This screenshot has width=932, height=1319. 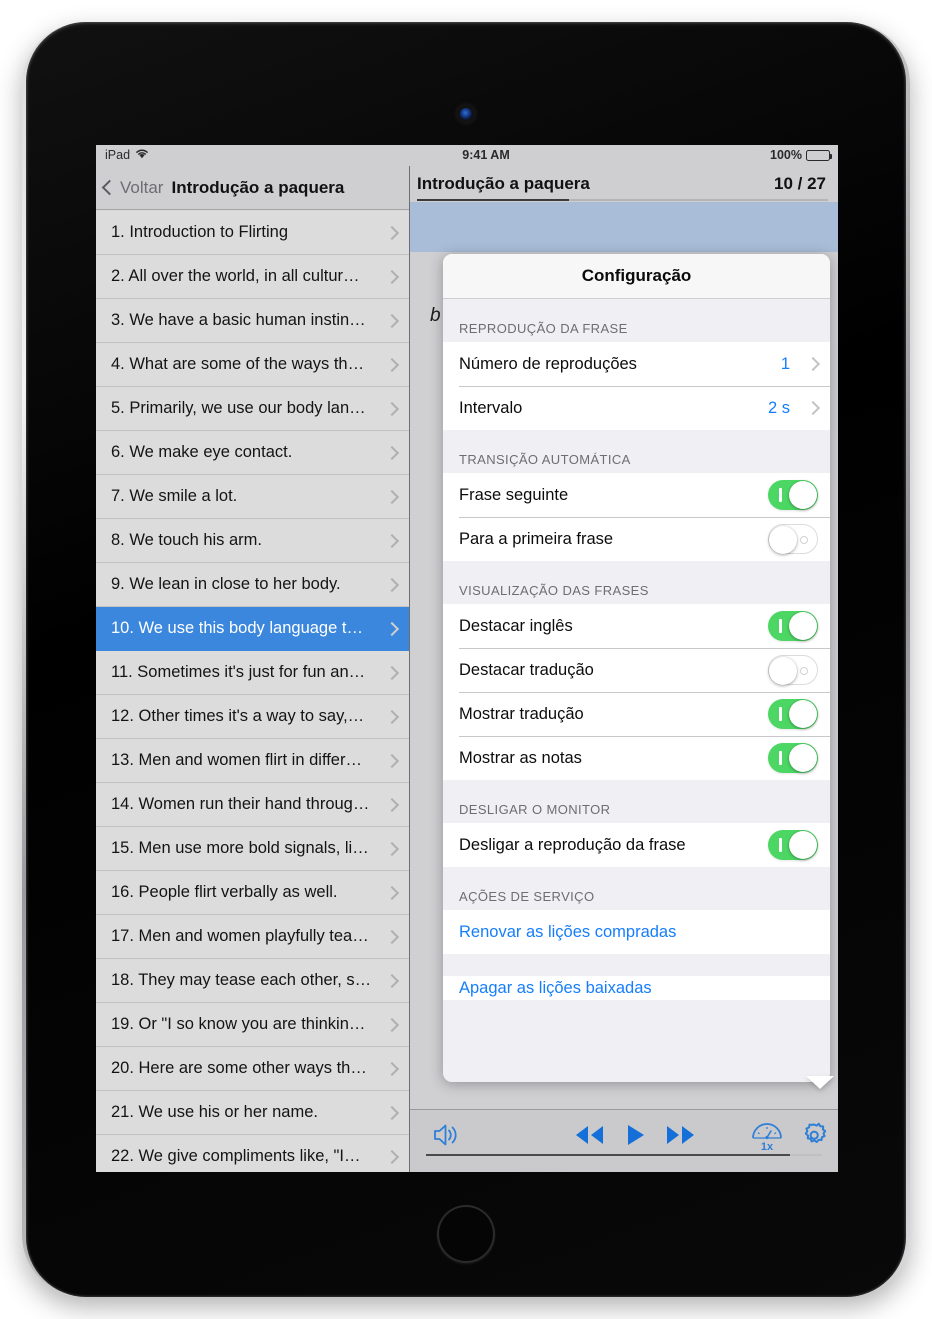 I want to click on battery-icon, so click(x=819, y=155).